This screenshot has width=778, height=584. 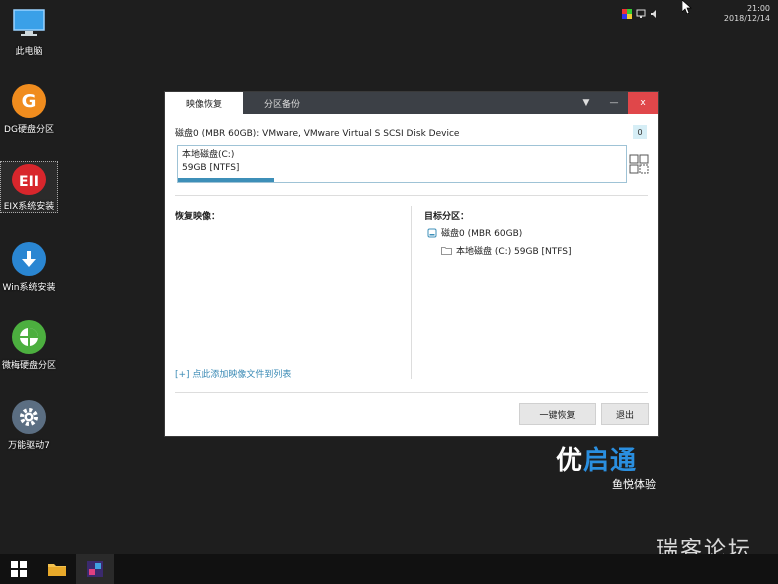 I want to click on dg-logo-icon: G, so click(x=29, y=101).